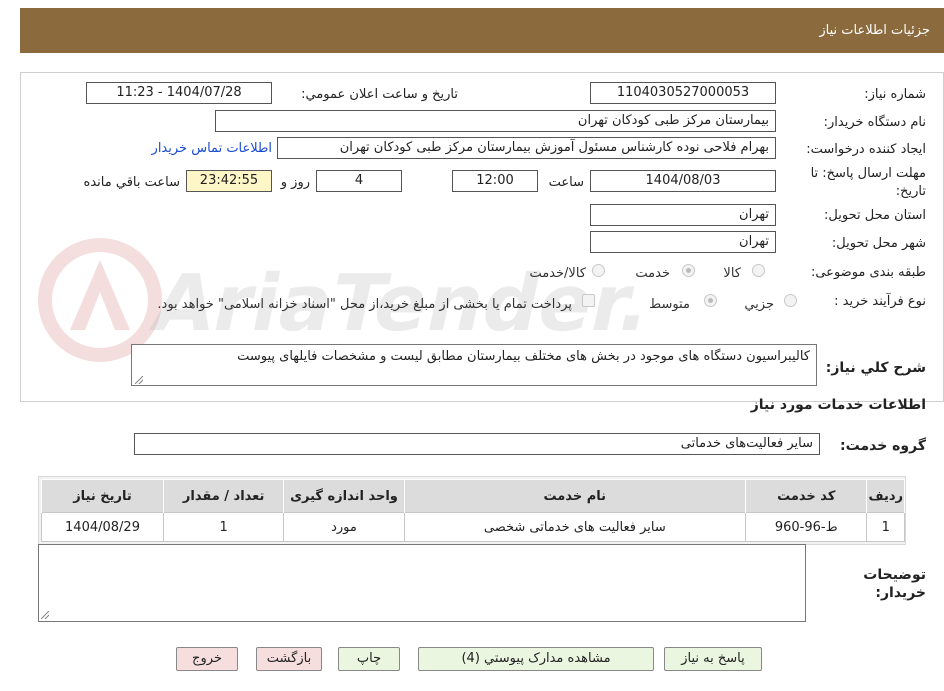 This screenshot has height=691, width=944. What do you see at coordinates (379, 94) in the screenshot?
I see `announce-label: تاريخ و ساعت اعلان عمومي:` at bounding box center [379, 94].